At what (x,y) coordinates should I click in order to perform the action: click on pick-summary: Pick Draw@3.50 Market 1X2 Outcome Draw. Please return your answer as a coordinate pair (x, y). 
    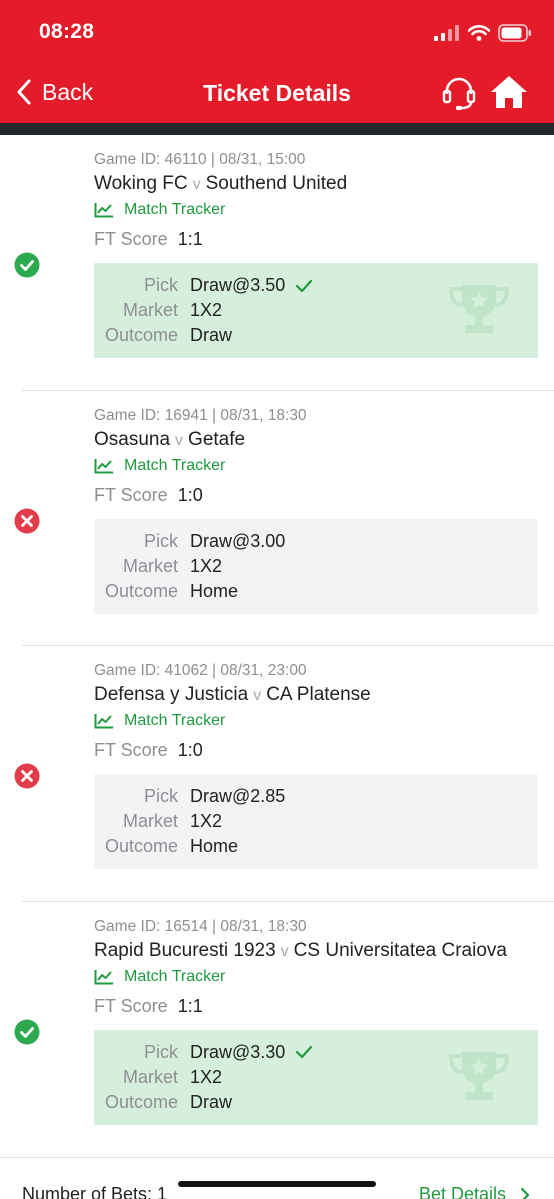
    Looking at the image, I should click on (316, 310).